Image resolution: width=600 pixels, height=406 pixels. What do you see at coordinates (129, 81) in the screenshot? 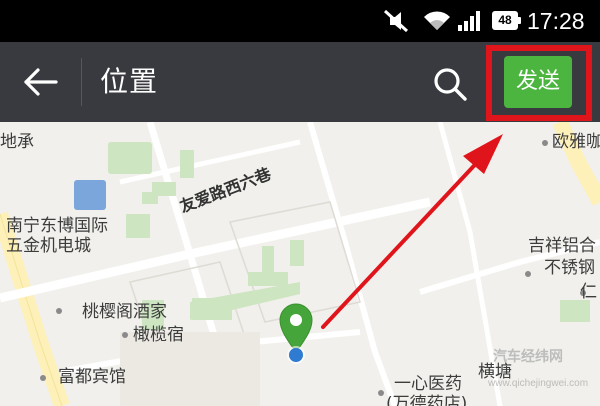
I see `page-title: 位置` at bounding box center [129, 81].